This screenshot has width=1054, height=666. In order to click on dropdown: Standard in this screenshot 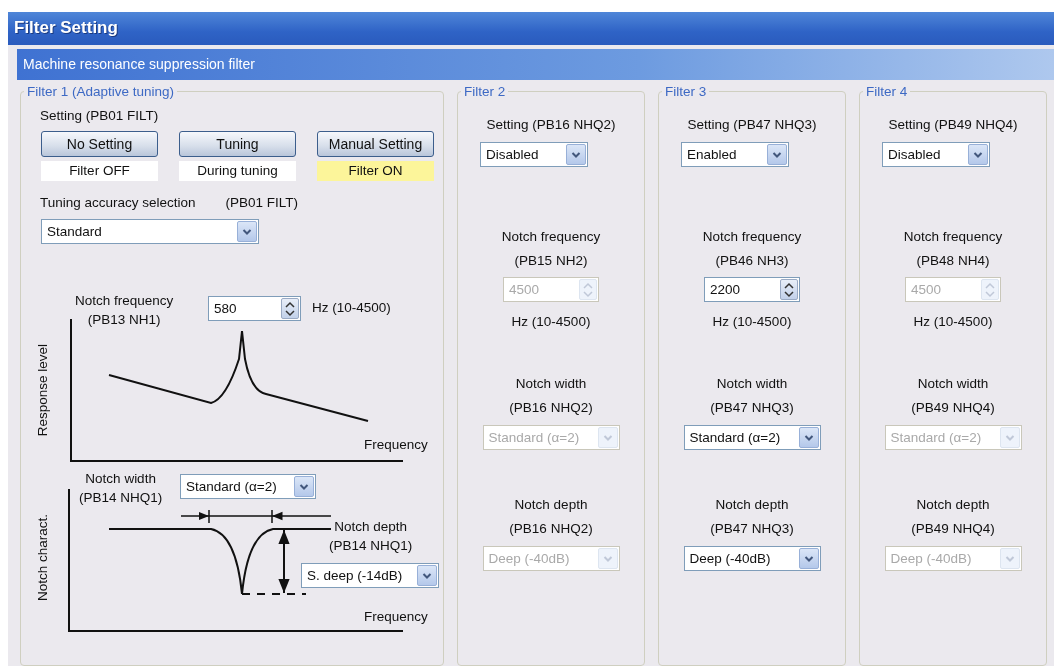, I will do `click(150, 231)`.